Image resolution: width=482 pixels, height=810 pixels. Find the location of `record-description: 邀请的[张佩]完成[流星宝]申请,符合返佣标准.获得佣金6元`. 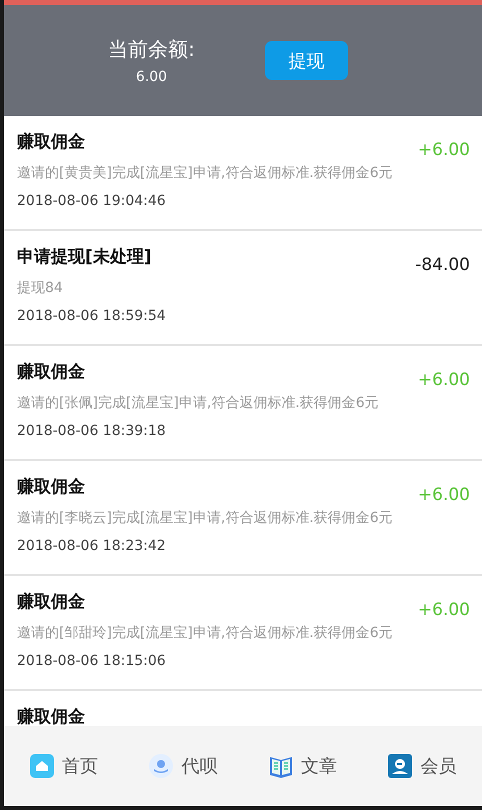

record-description: 邀请的[张佩]完成[流星宝]申请,符合返佣标准.获得佣金6元 is located at coordinates (198, 403).